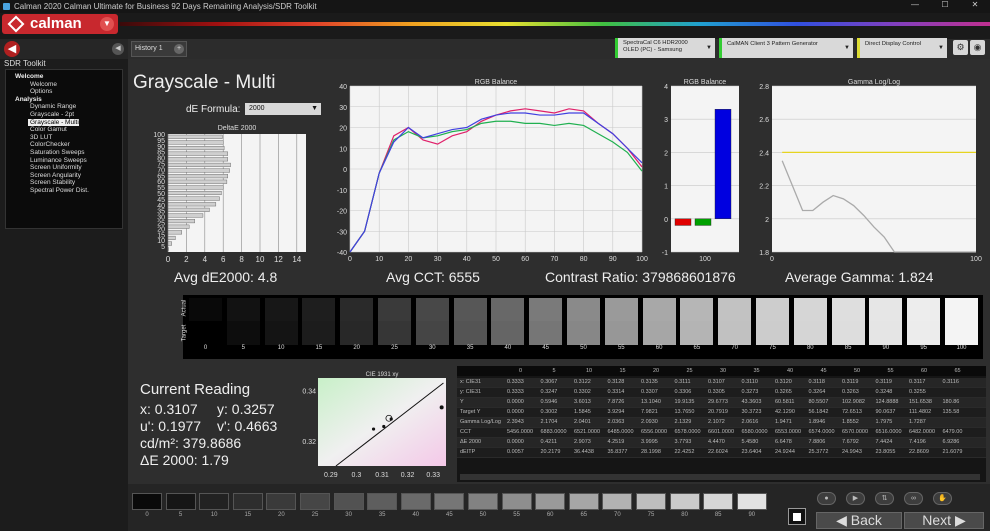 The height and width of the screenshot is (531, 990). Describe the element at coordinates (64, 176) in the screenshot. I see `sidebar-item-screen-angularity: Screen Angularity` at that location.